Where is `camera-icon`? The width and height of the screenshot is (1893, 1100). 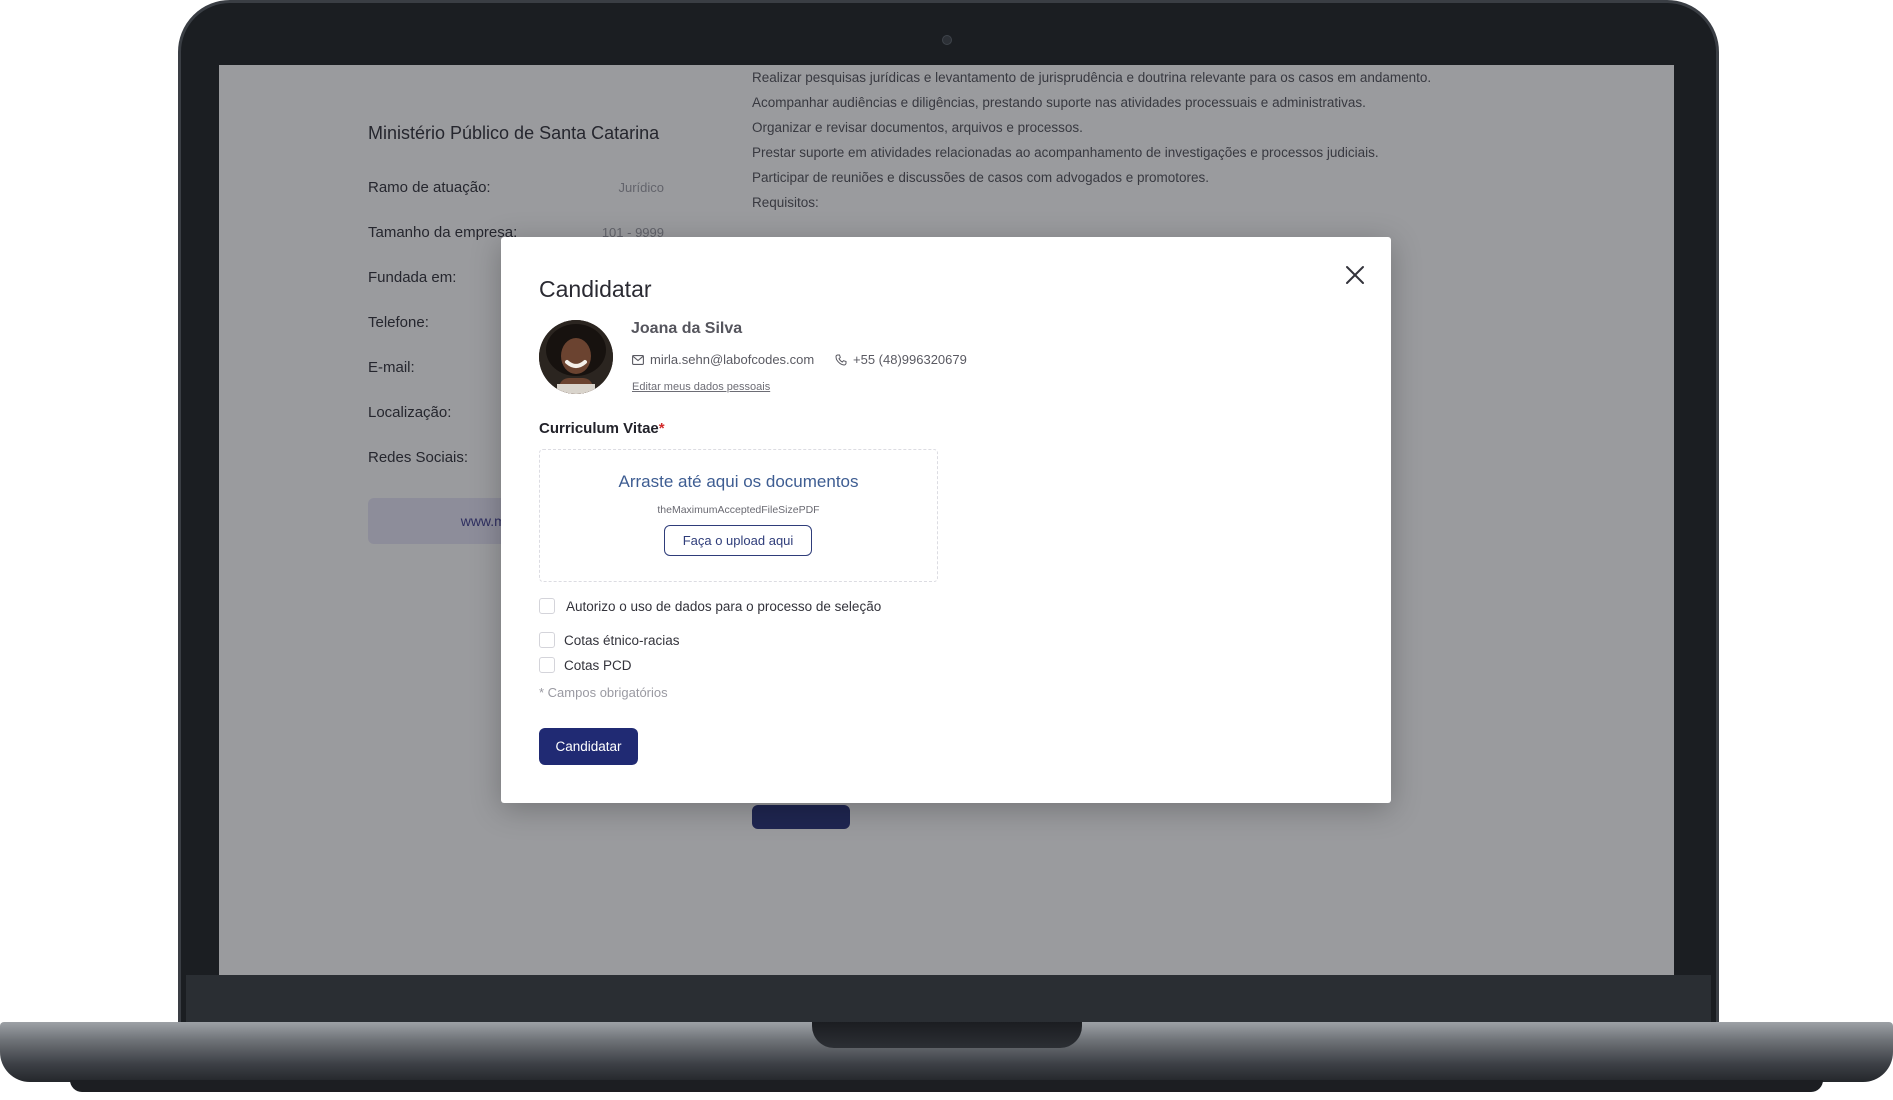
camera-icon is located at coordinates (947, 40).